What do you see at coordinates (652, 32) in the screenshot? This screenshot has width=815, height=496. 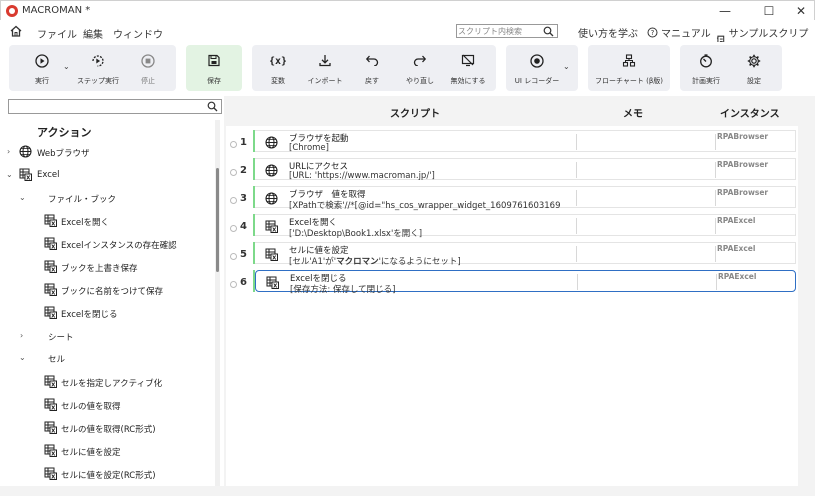 I see `question-icon: ?` at bounding box center [652, 32].